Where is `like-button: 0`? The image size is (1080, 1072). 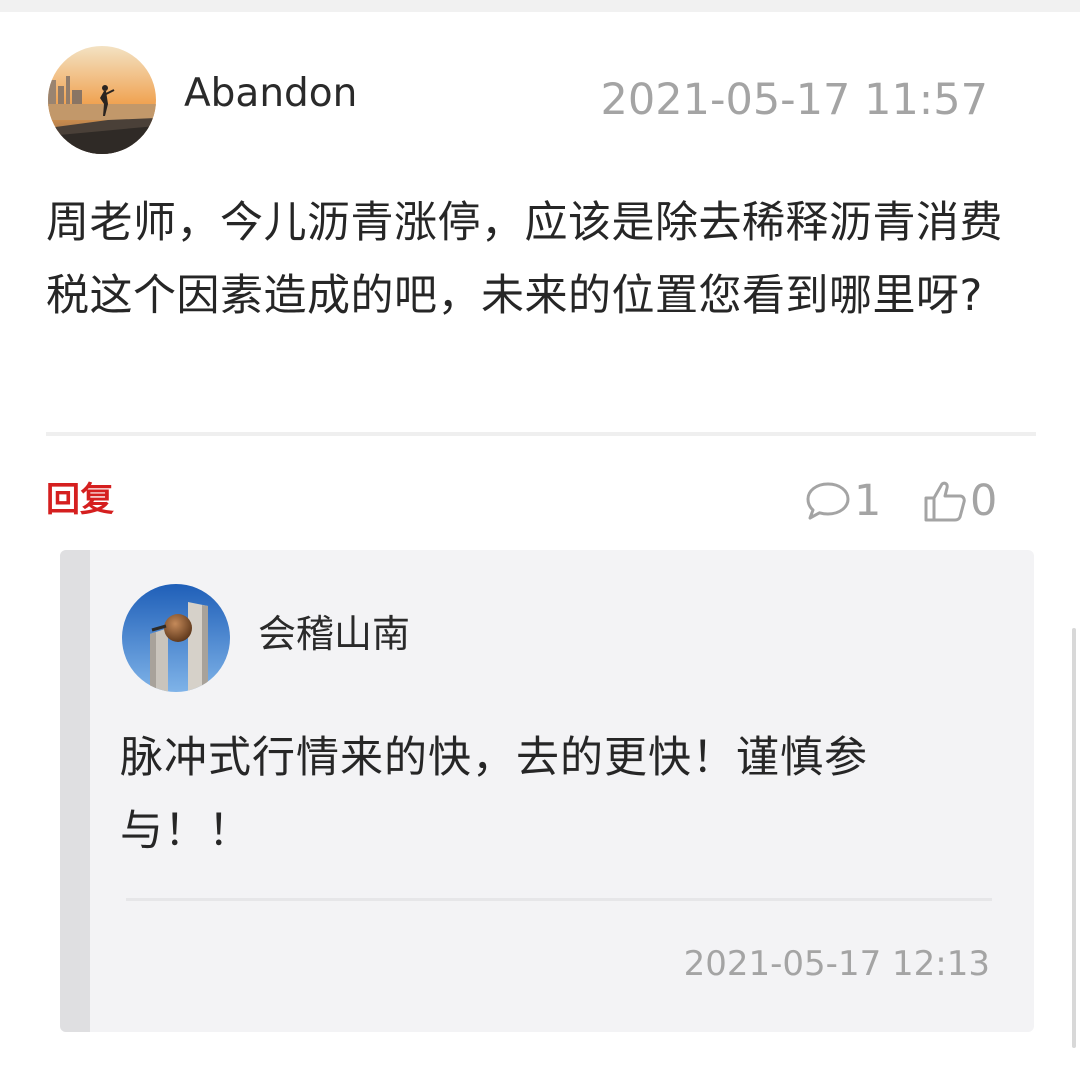 like-button: 0 is located at coordinates (959, 501).